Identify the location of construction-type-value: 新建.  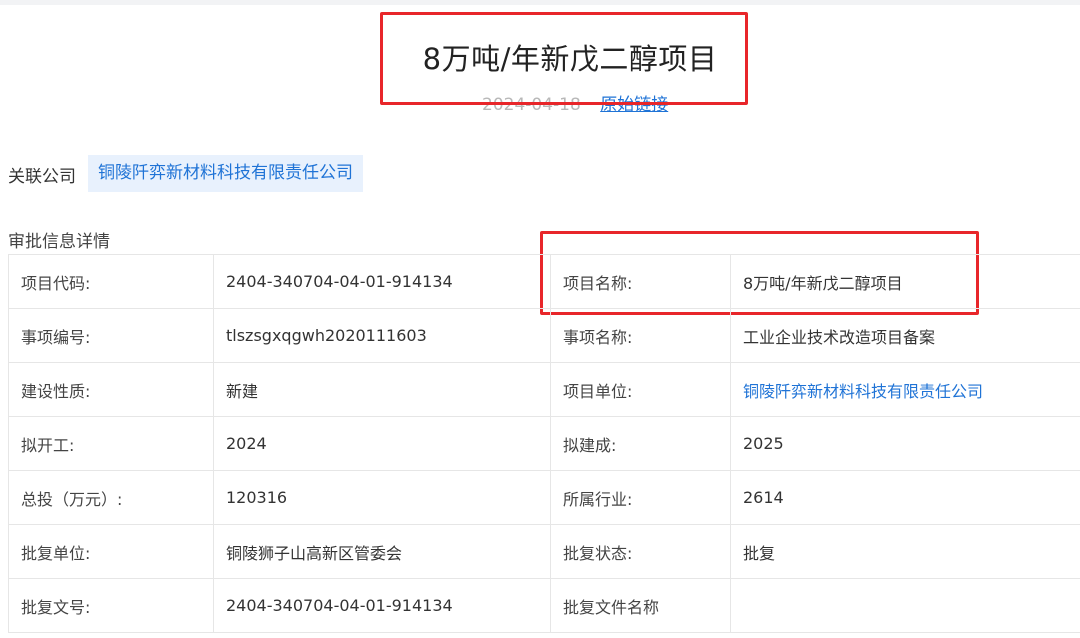
(382, 389).